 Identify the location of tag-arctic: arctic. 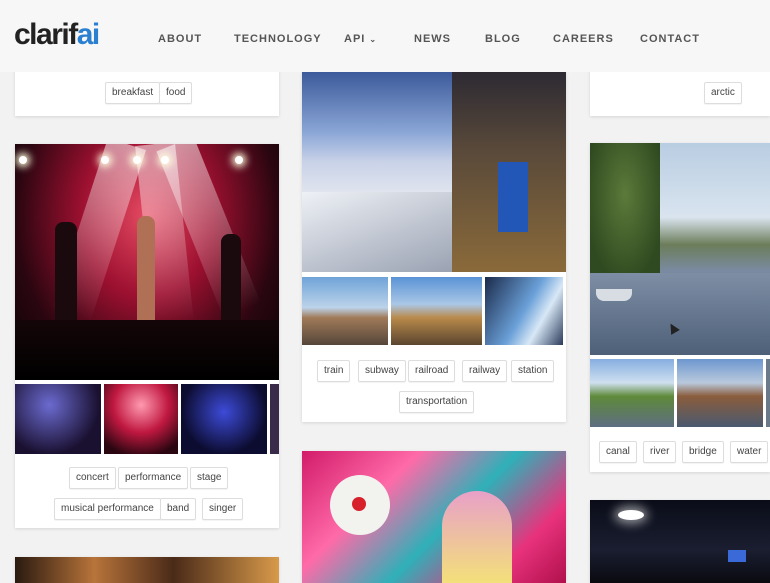
(723, 93).